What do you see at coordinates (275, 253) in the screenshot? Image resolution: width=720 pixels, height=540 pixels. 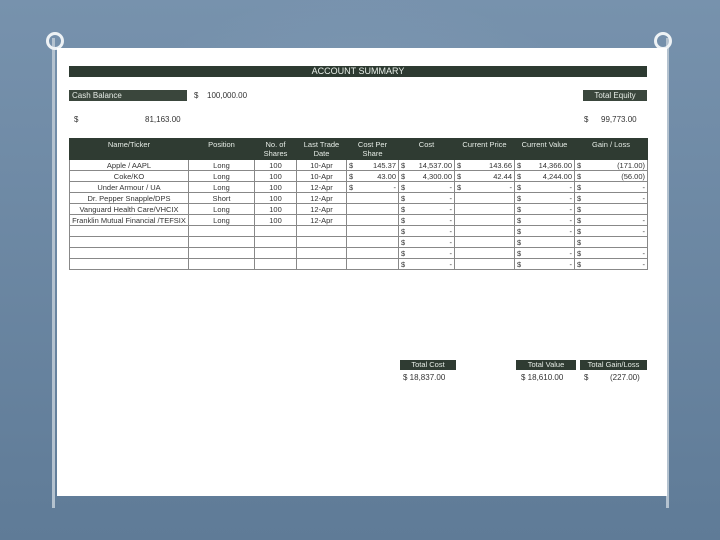 I see `cell-shares` at bounding box center [275, 253].